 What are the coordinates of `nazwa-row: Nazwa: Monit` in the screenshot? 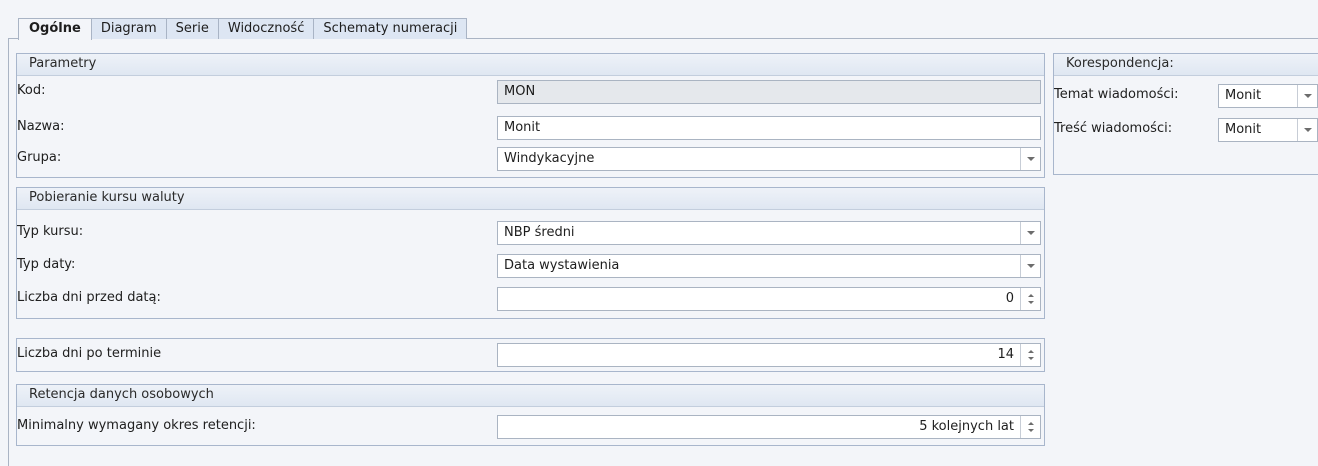 It's located at (530, 127).